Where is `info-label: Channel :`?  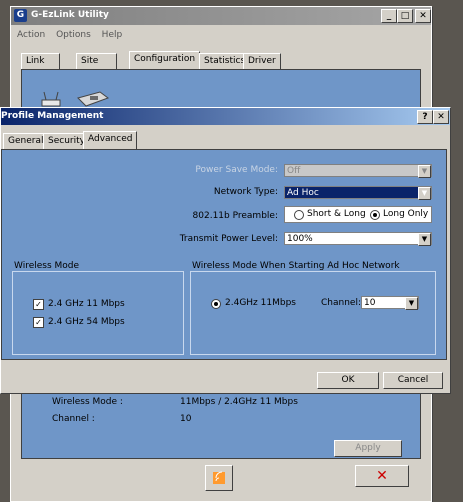
info-label: Channel : is located at coordinates (73, 419).